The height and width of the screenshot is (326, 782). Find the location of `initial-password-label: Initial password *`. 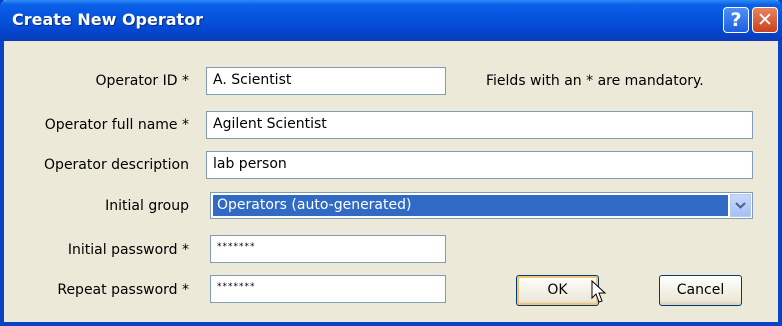

initial-password-label: Initial password * is located at coordinates (128, 250).